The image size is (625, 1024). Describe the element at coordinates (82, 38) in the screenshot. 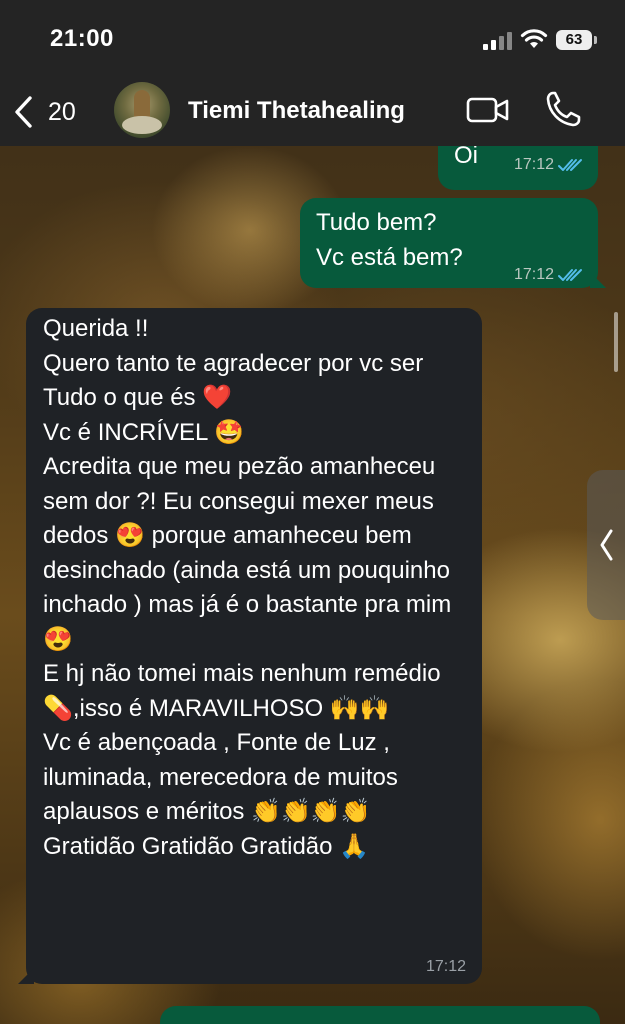

I see `status-time: 21:00` at that location.